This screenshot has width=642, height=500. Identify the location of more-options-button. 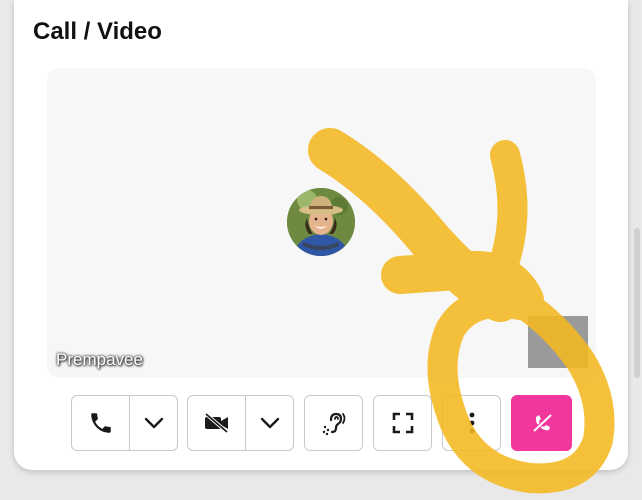
(471, 423).